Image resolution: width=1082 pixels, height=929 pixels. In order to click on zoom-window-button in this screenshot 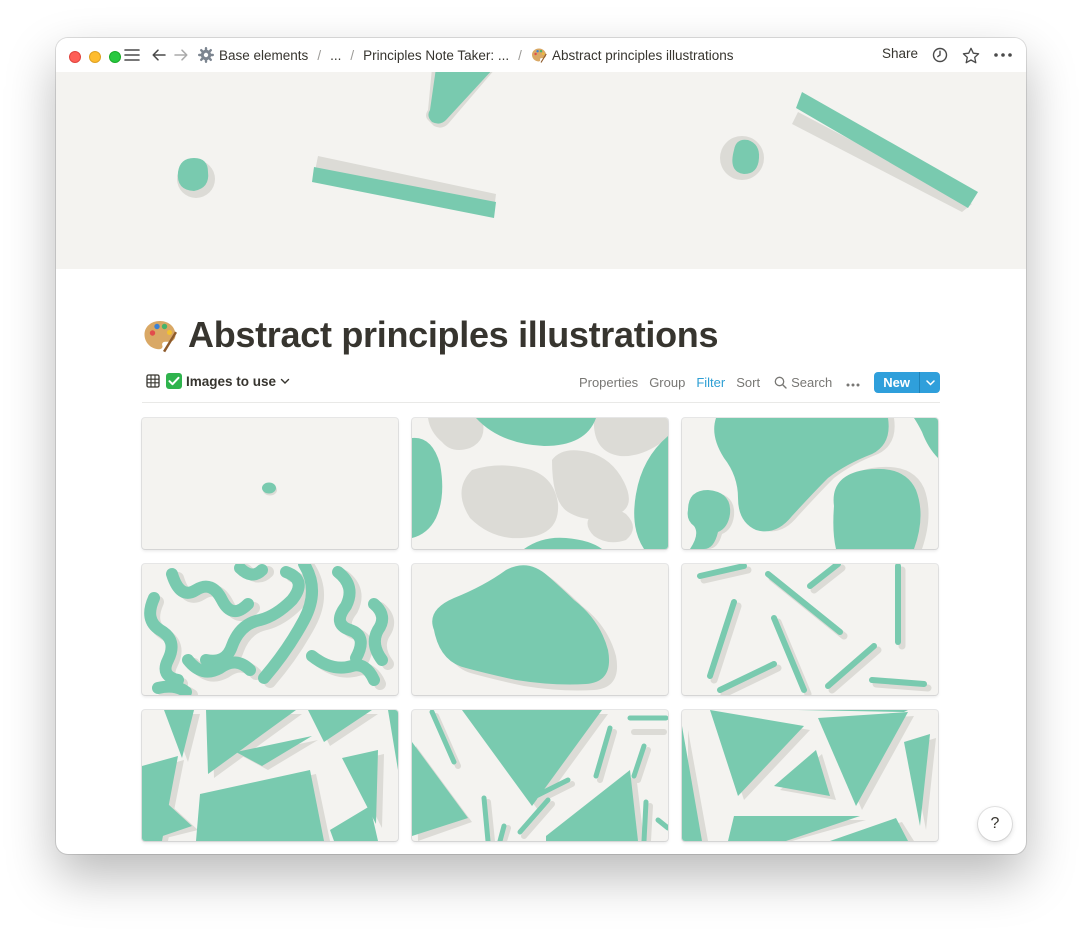, I will do `click(115, 57)`.